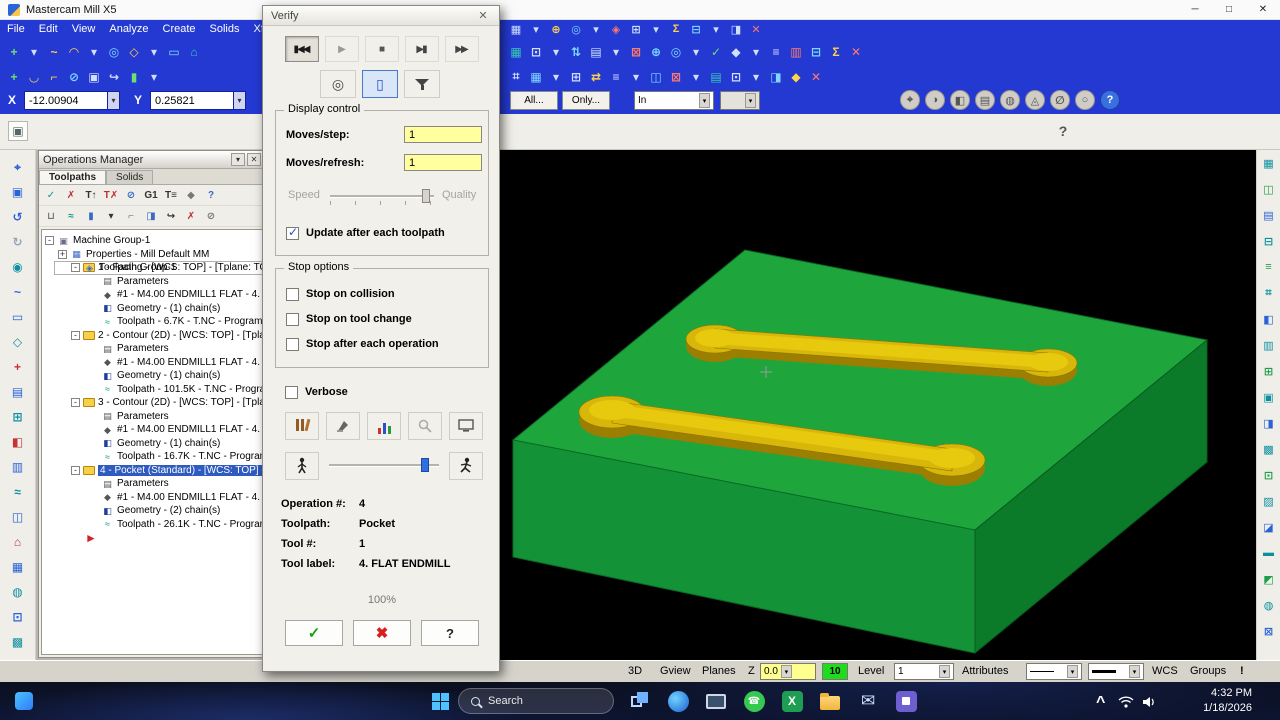 The image size is (1280, 720). Describe the element at coordinates (91, 195) in the screenshot. I see `operations-toolbar-icon: T↑` at that location.